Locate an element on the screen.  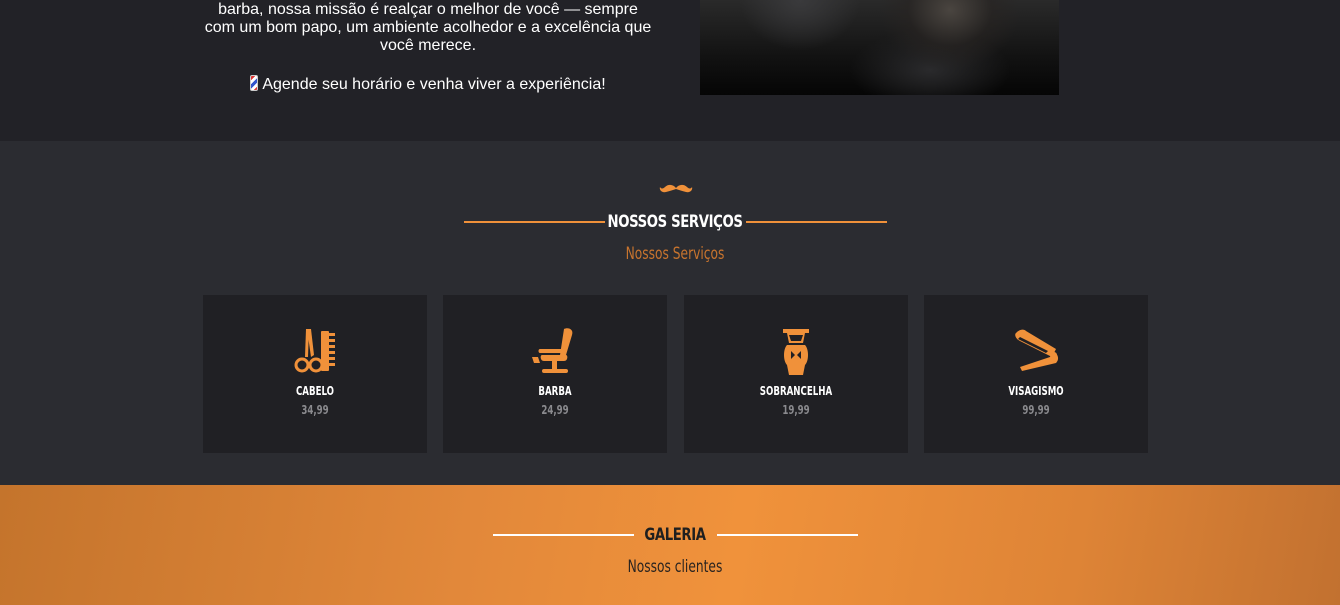
services-title-line-left is located at coordinates (534, 222).